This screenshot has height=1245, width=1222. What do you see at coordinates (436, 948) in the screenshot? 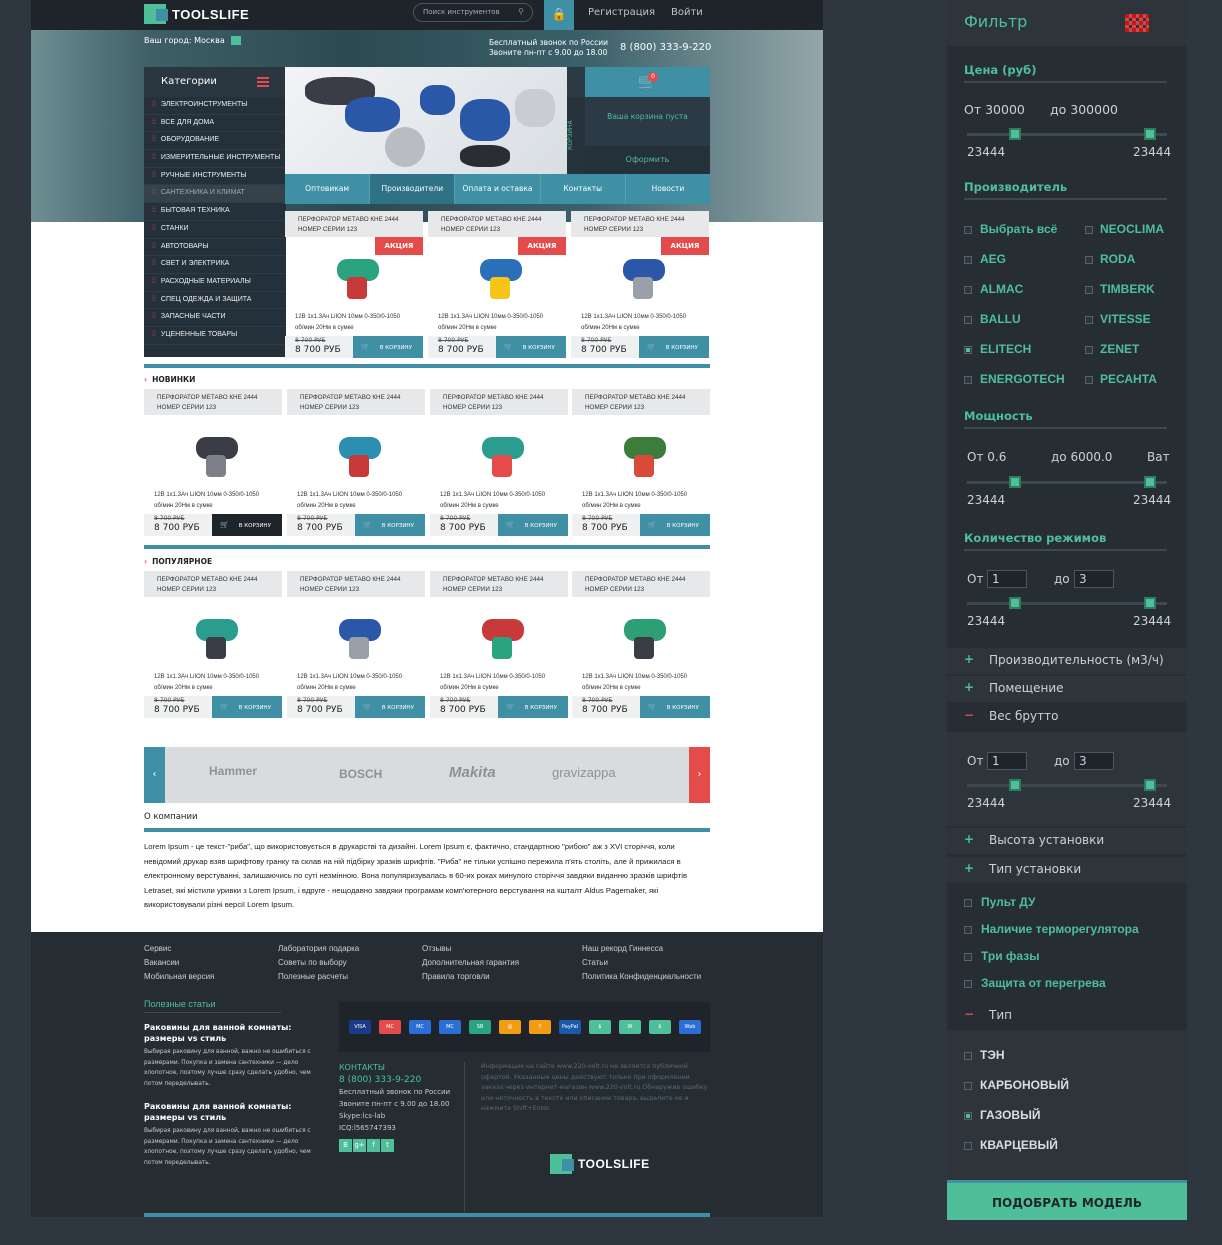
I see `footer-link: Отзывы` at bounding box center [436, 948].